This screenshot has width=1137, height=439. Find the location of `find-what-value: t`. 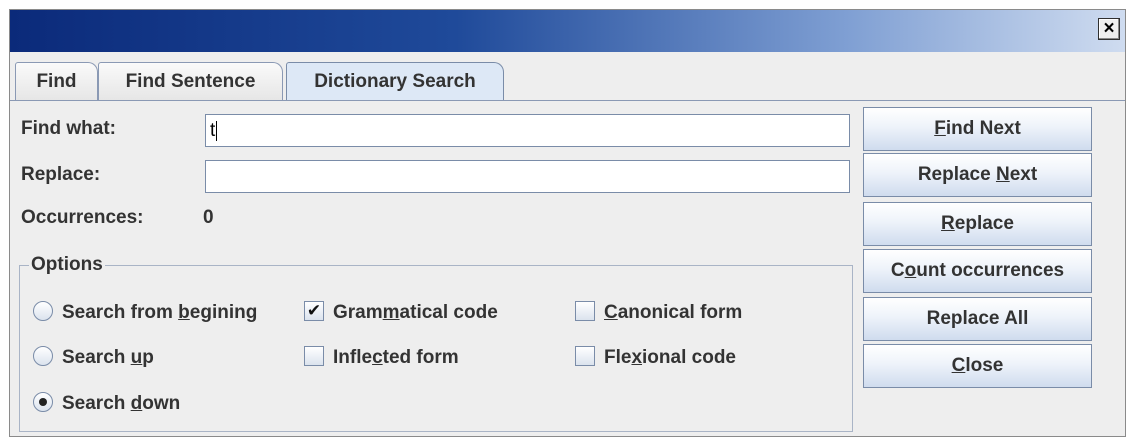

find-what-value: t is located at coordinates (213, 130).